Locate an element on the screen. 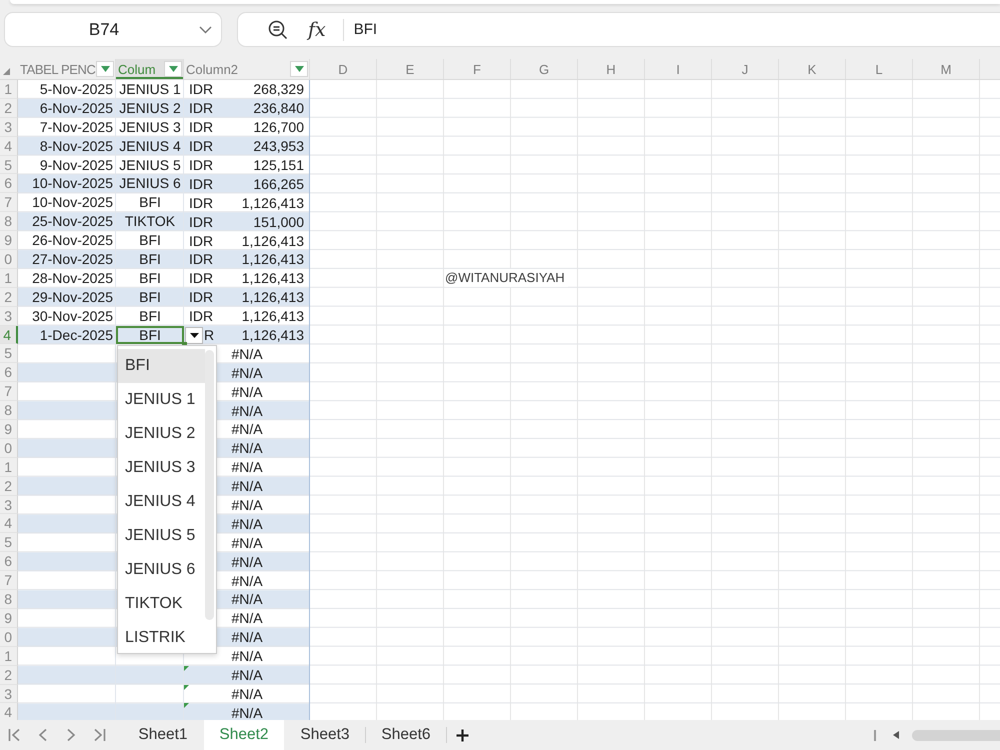 The image size is (1000, 750). sheet-tab: Sheet2 is located at coordinates (244, 735).